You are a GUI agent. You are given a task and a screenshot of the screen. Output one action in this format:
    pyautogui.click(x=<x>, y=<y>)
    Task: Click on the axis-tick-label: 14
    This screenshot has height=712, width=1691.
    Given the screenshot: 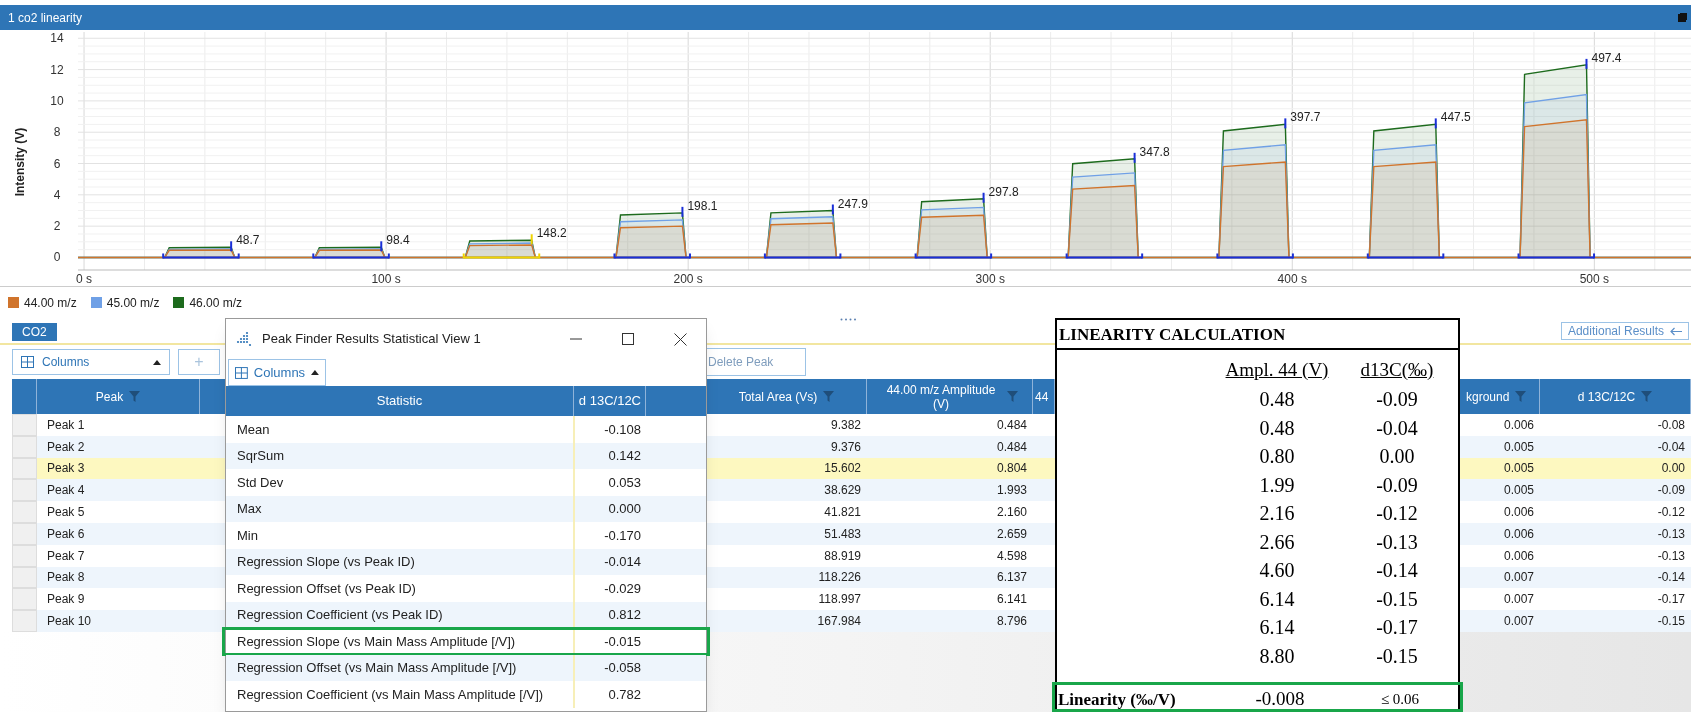 What is the action you would take?
    pyautogui.click(x=57, y=38)
    